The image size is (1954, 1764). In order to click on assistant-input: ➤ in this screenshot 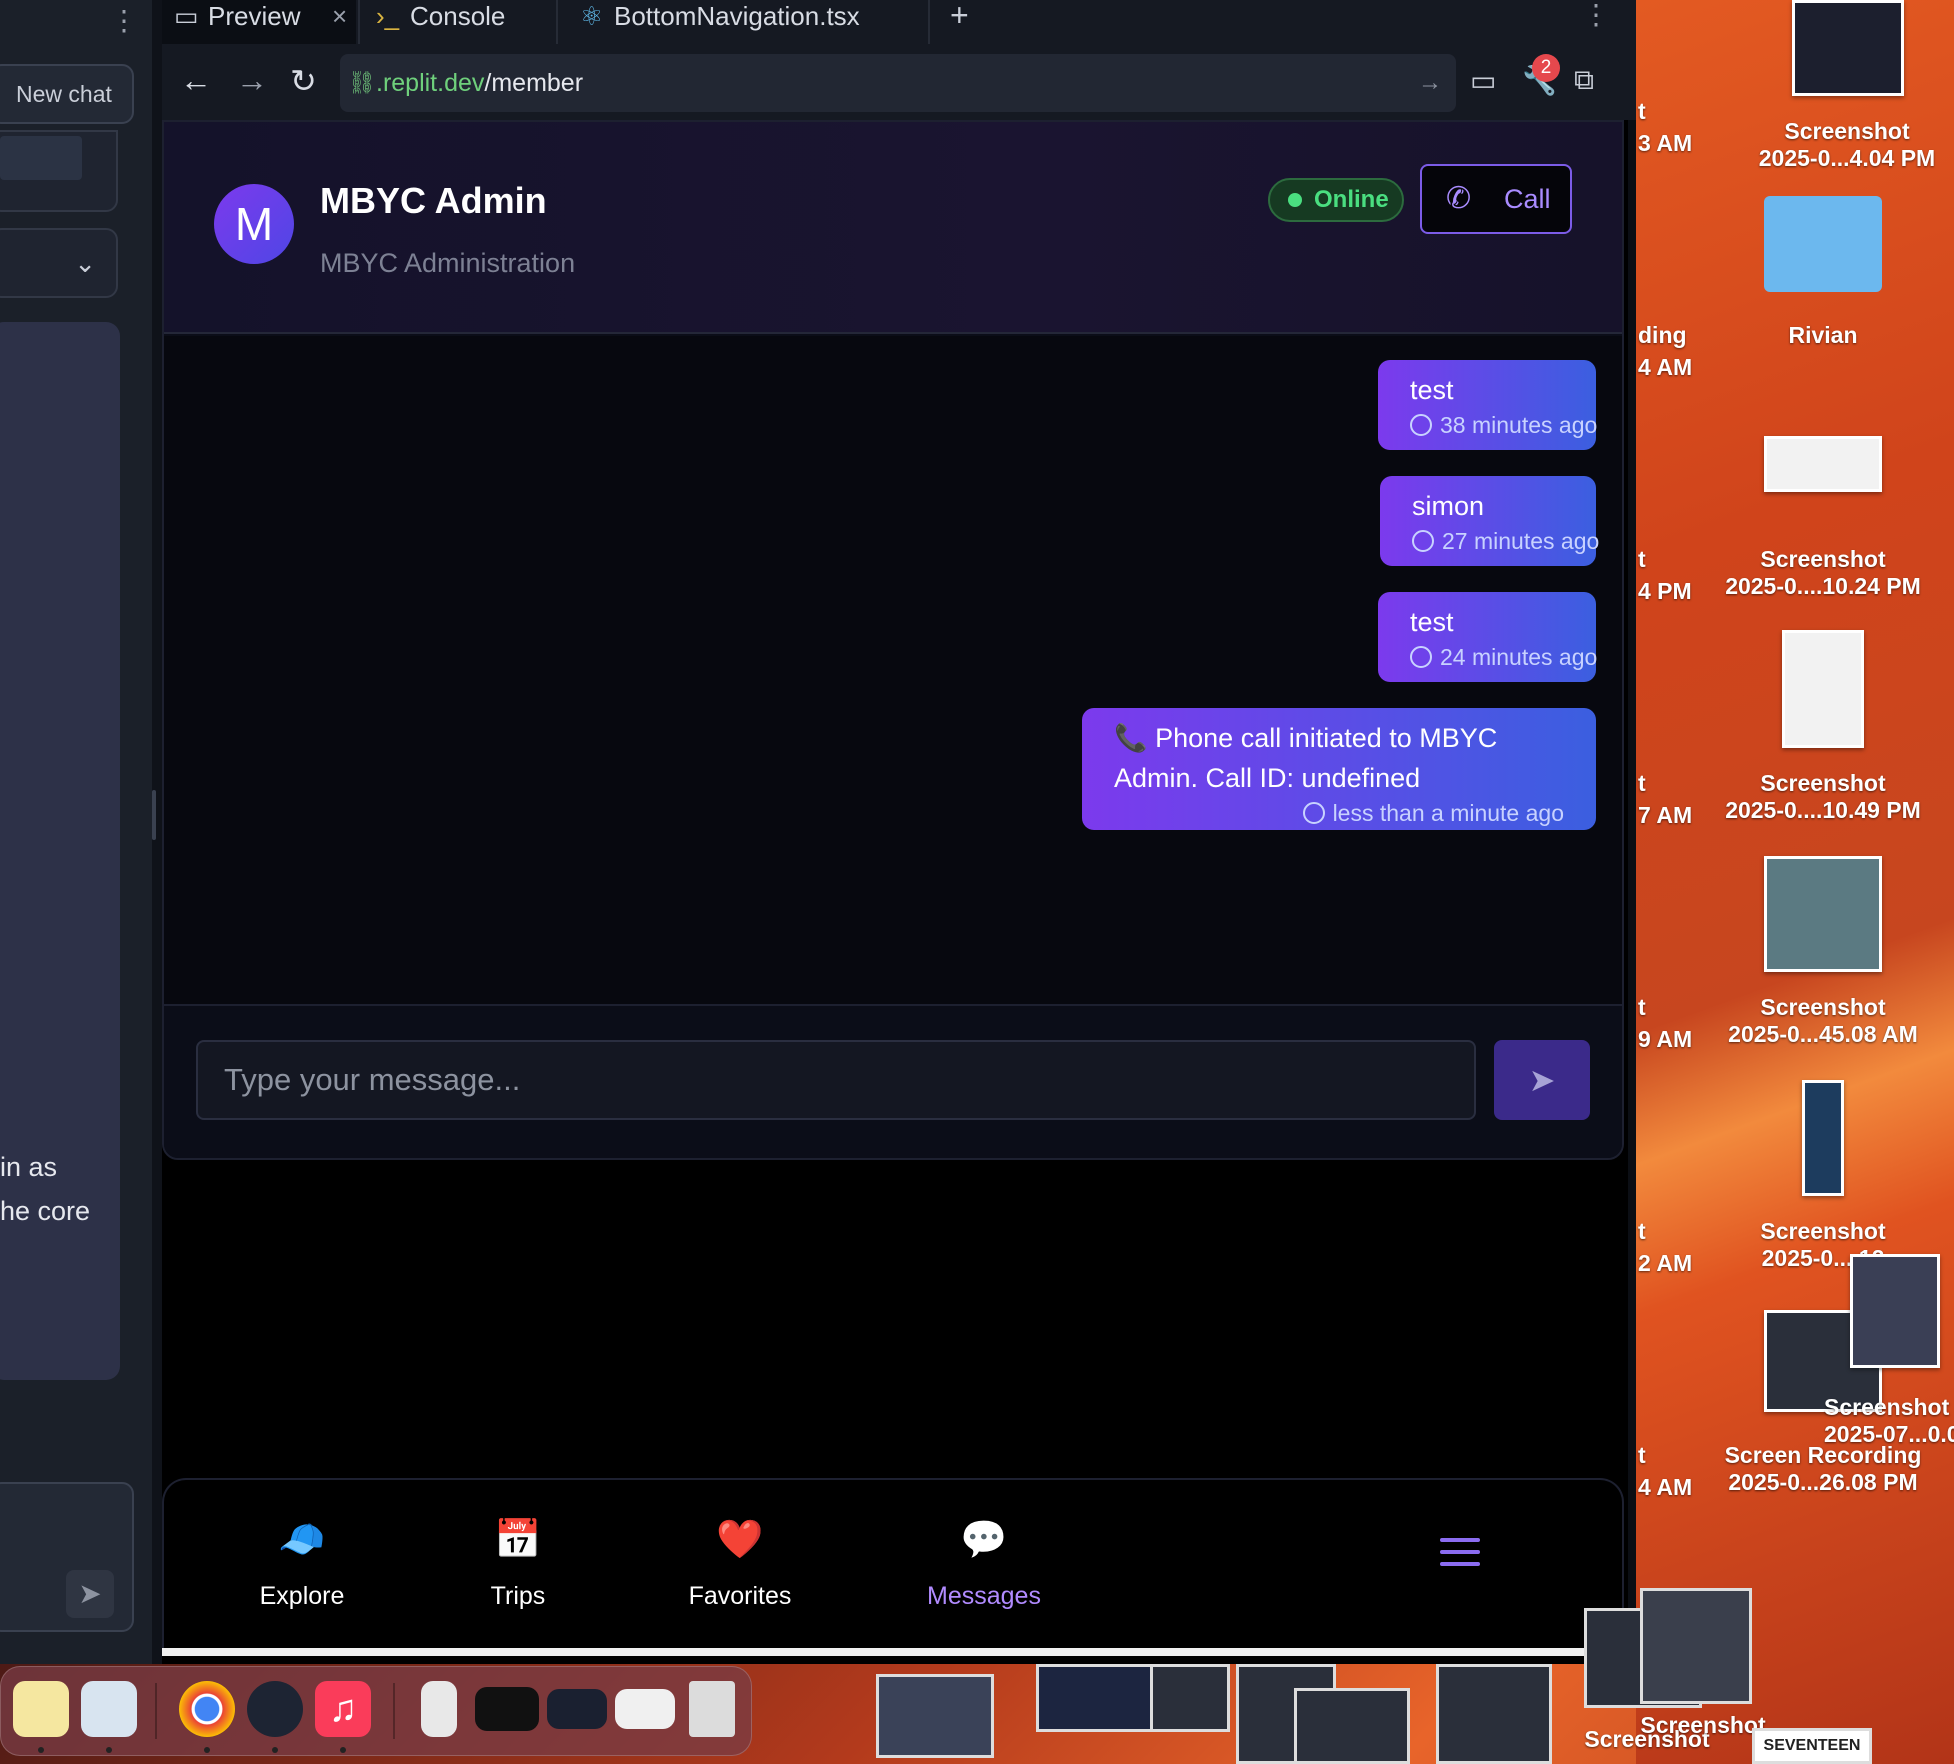, I will do `click(67, 1557)`.